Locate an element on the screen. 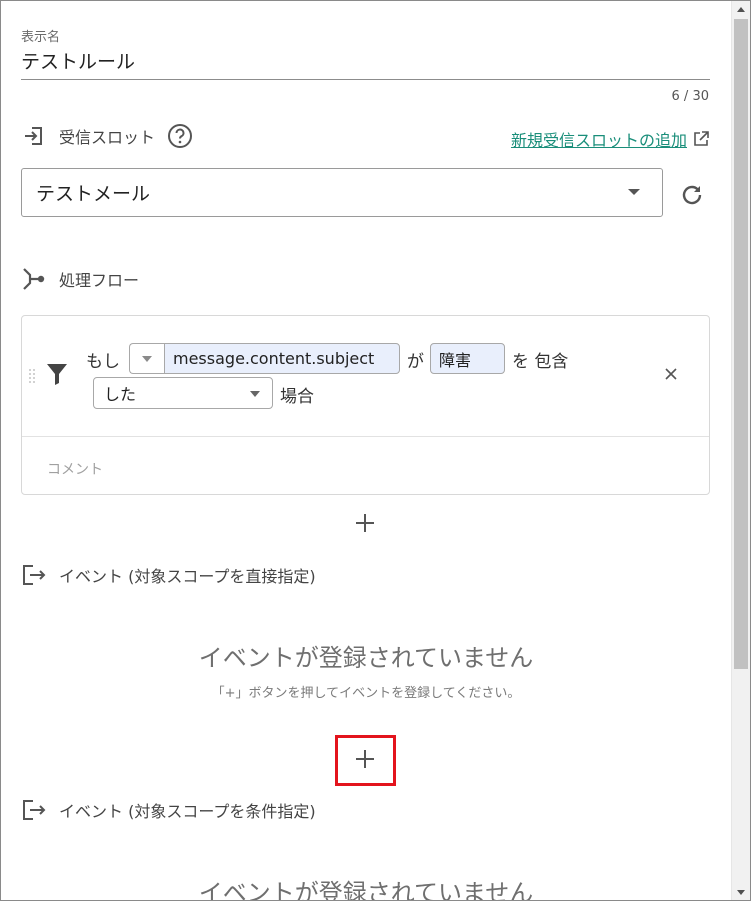 Image resolution: width=751 pixels, height=901 pixels. arrow-down-icon is located at coordinates (741, 892).